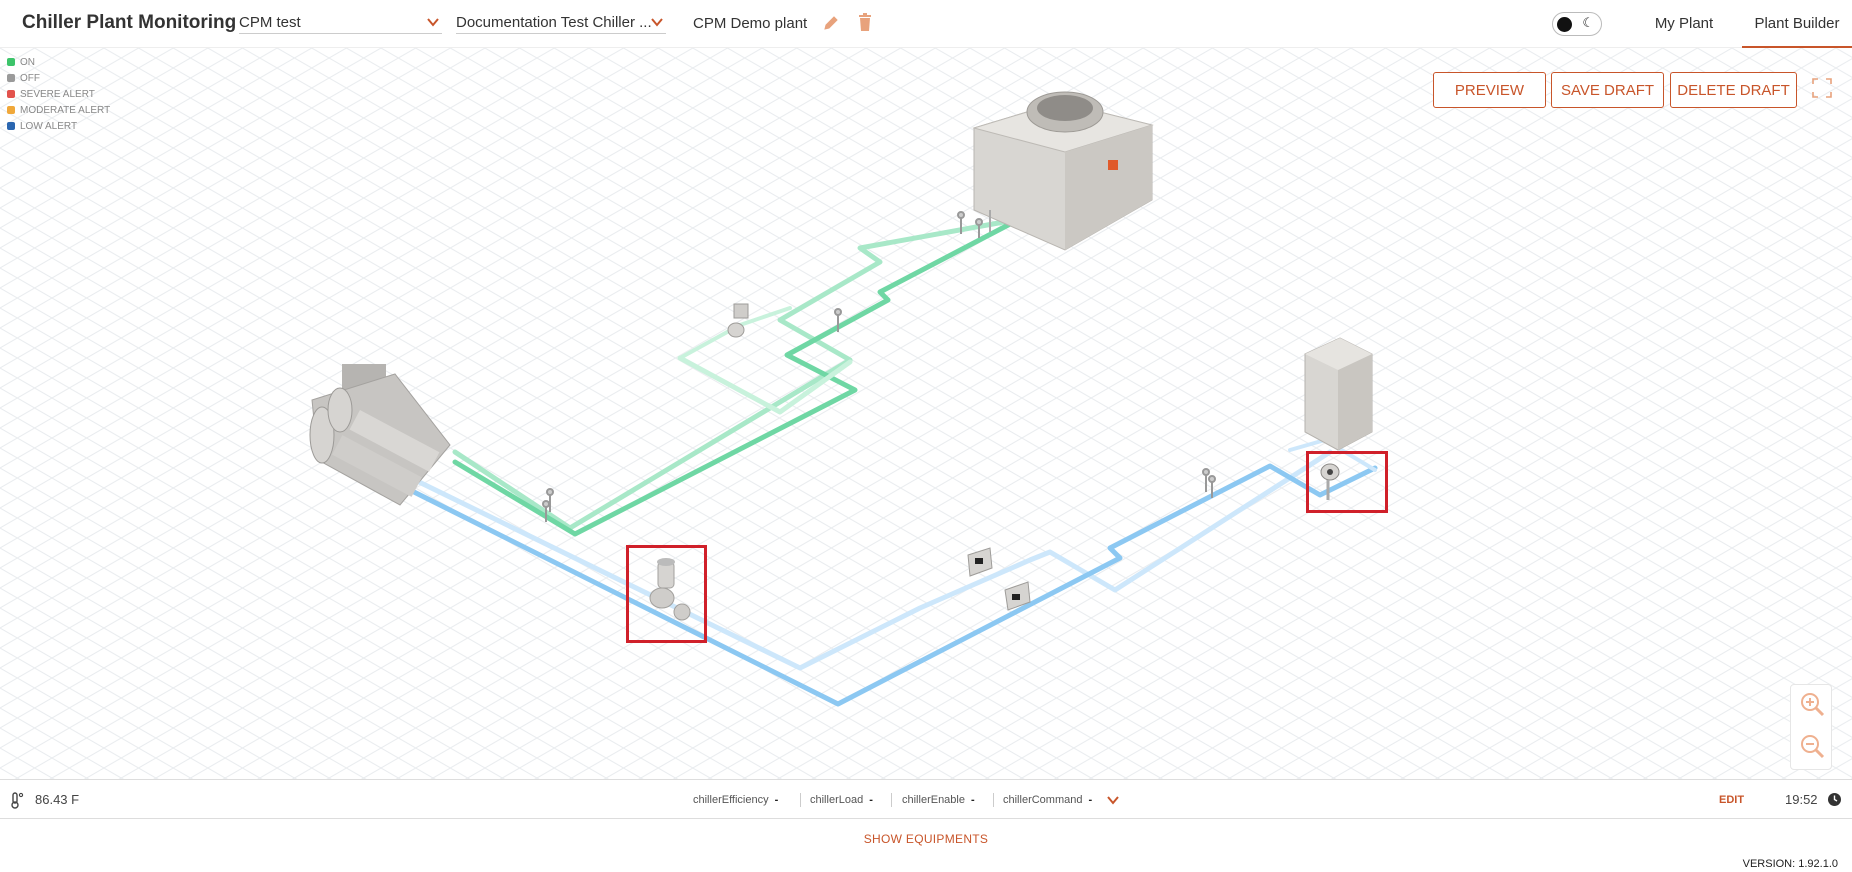 This screenshot has height=872, width=1852. Describe the element at coordinates (65, 110) in the screenshot. I see `legend-label: MODERATE ALERT` at that location.